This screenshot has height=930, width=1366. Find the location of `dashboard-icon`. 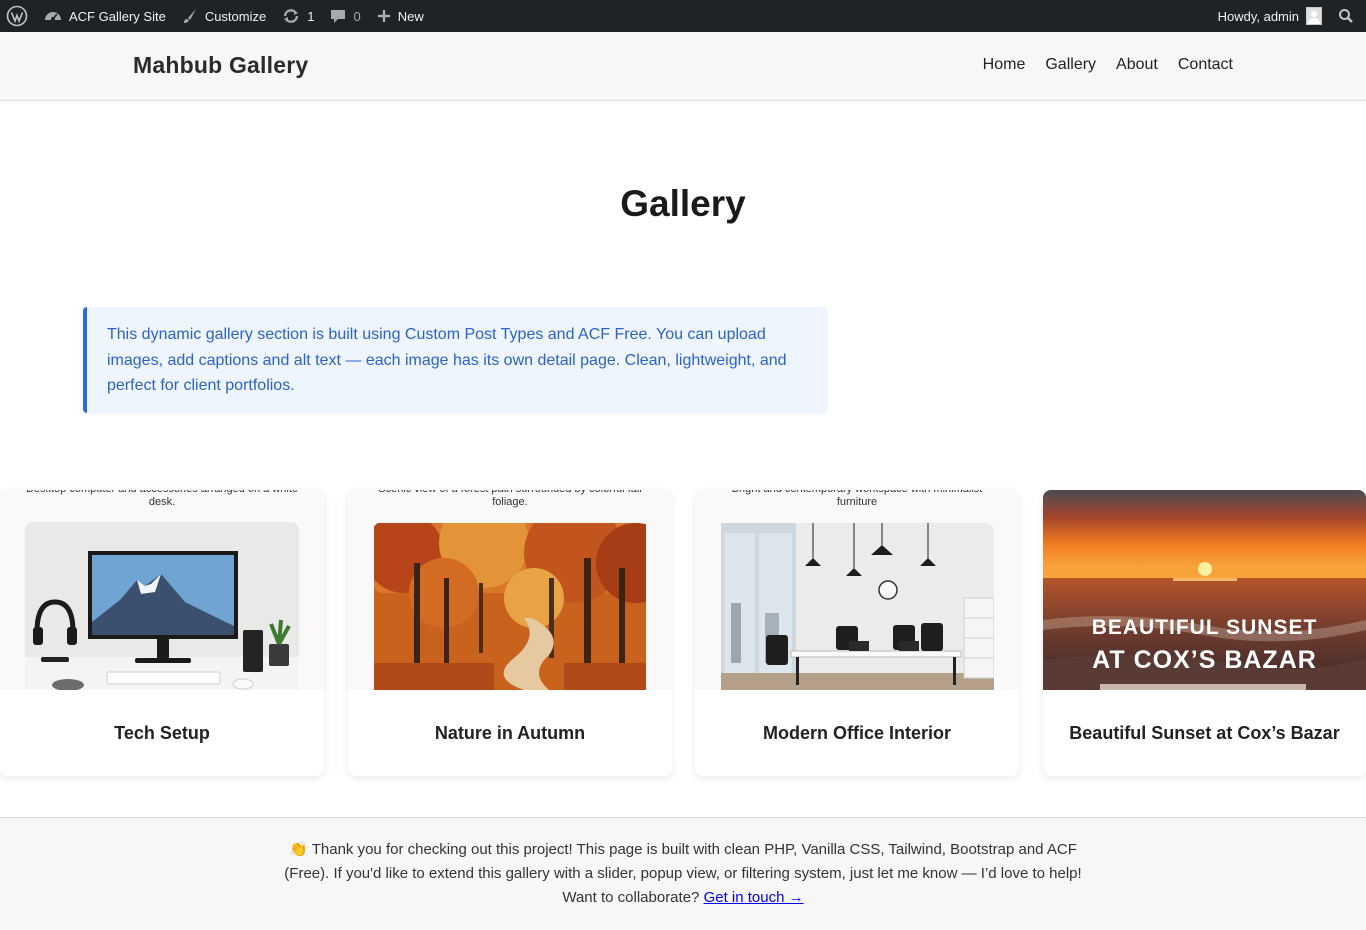

dashboard-icon is located at coordinates (53, 16).